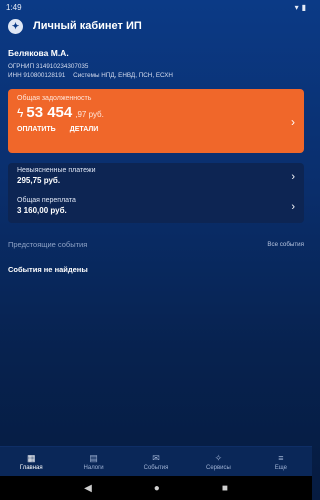  Describe the element at coordinates (39, 180) in the screenshot. I see `unclear-payments-value: 295,75 руб.` at that location.